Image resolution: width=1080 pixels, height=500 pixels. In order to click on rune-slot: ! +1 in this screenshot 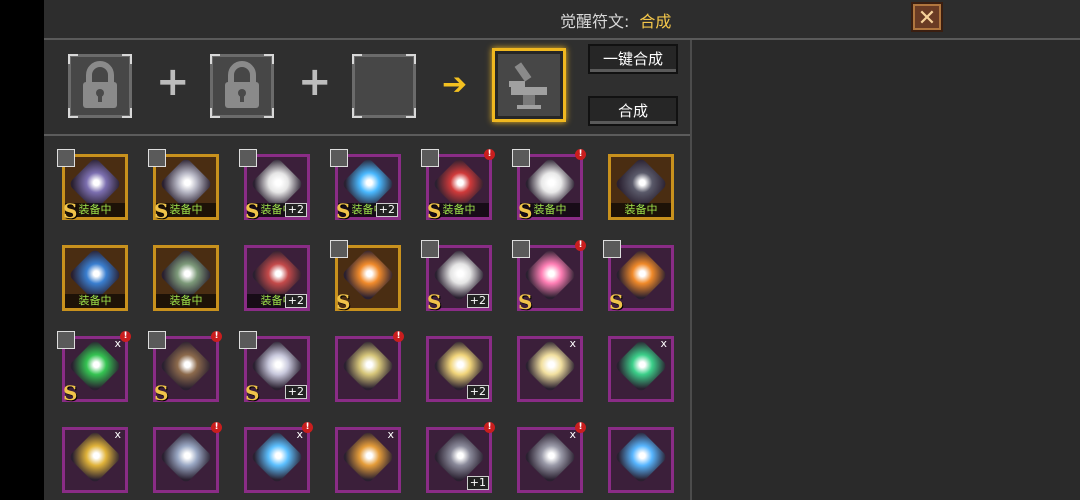, I will do `click(460, 457)`.